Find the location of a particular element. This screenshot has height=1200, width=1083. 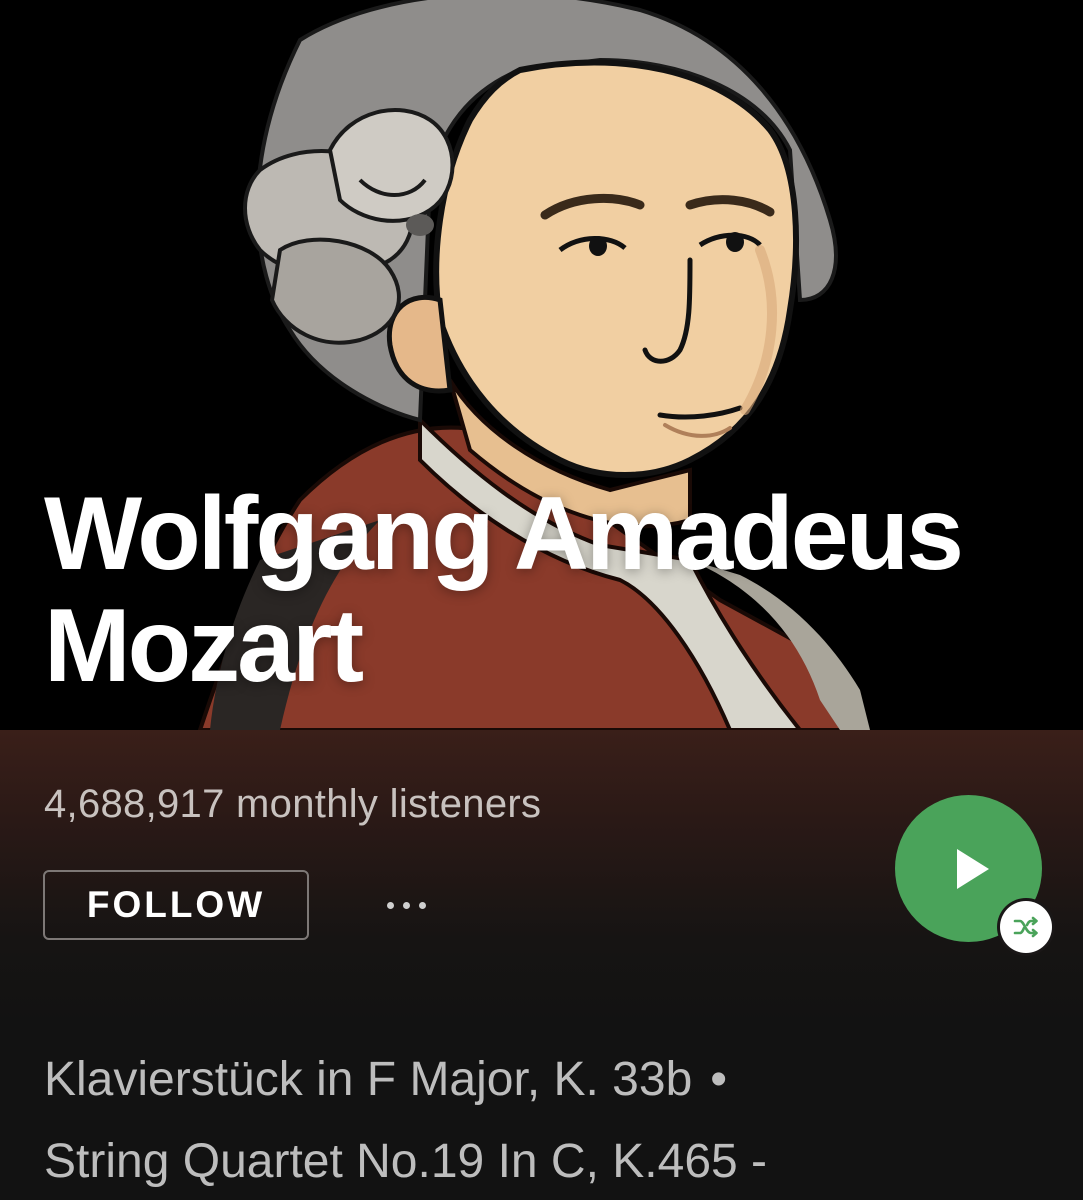

more-options-button is located at coordinates (406, 905).